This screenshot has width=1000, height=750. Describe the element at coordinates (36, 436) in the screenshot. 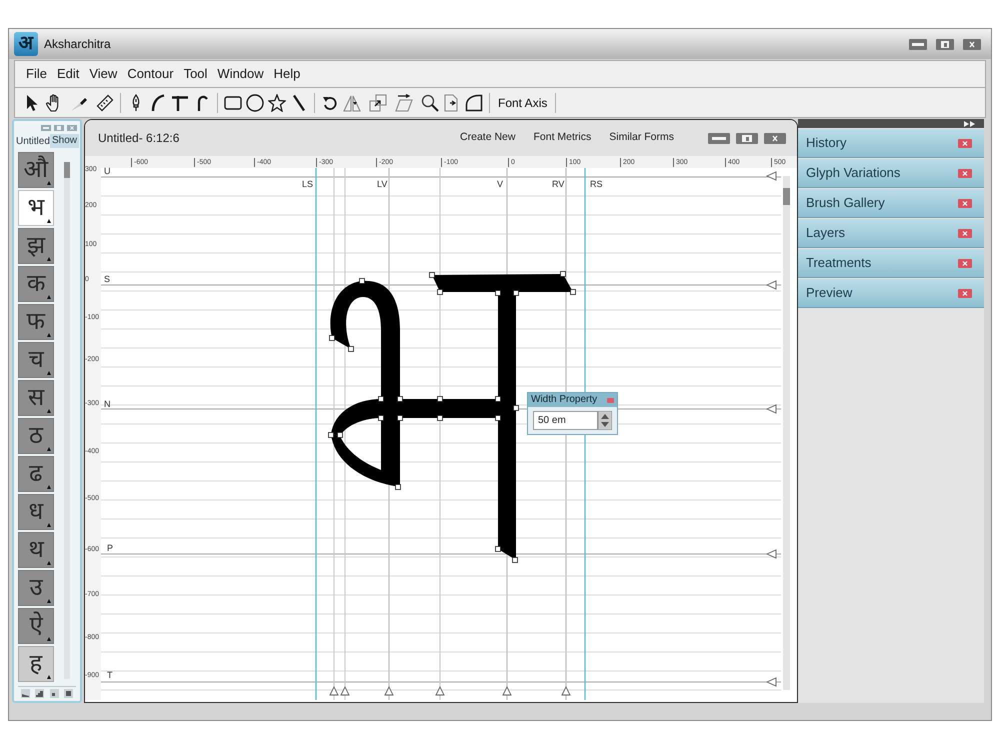

I see `glyph-tile: ठ` at that location.